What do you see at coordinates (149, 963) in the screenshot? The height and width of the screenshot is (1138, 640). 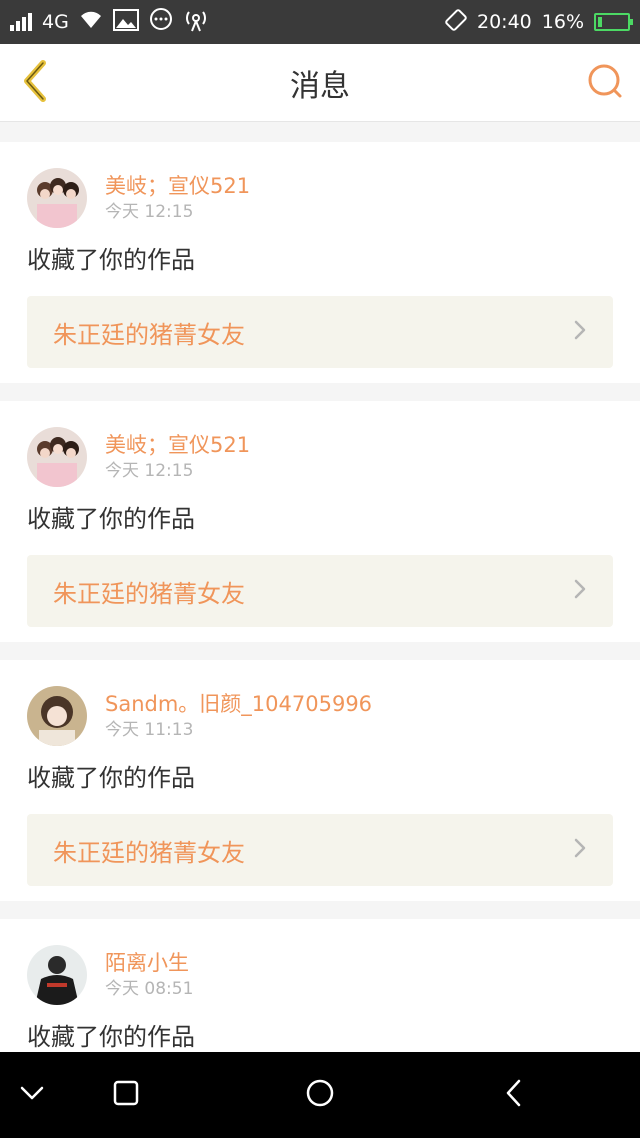 I see `username: 陌离小生` at bounding box center [149, 963].